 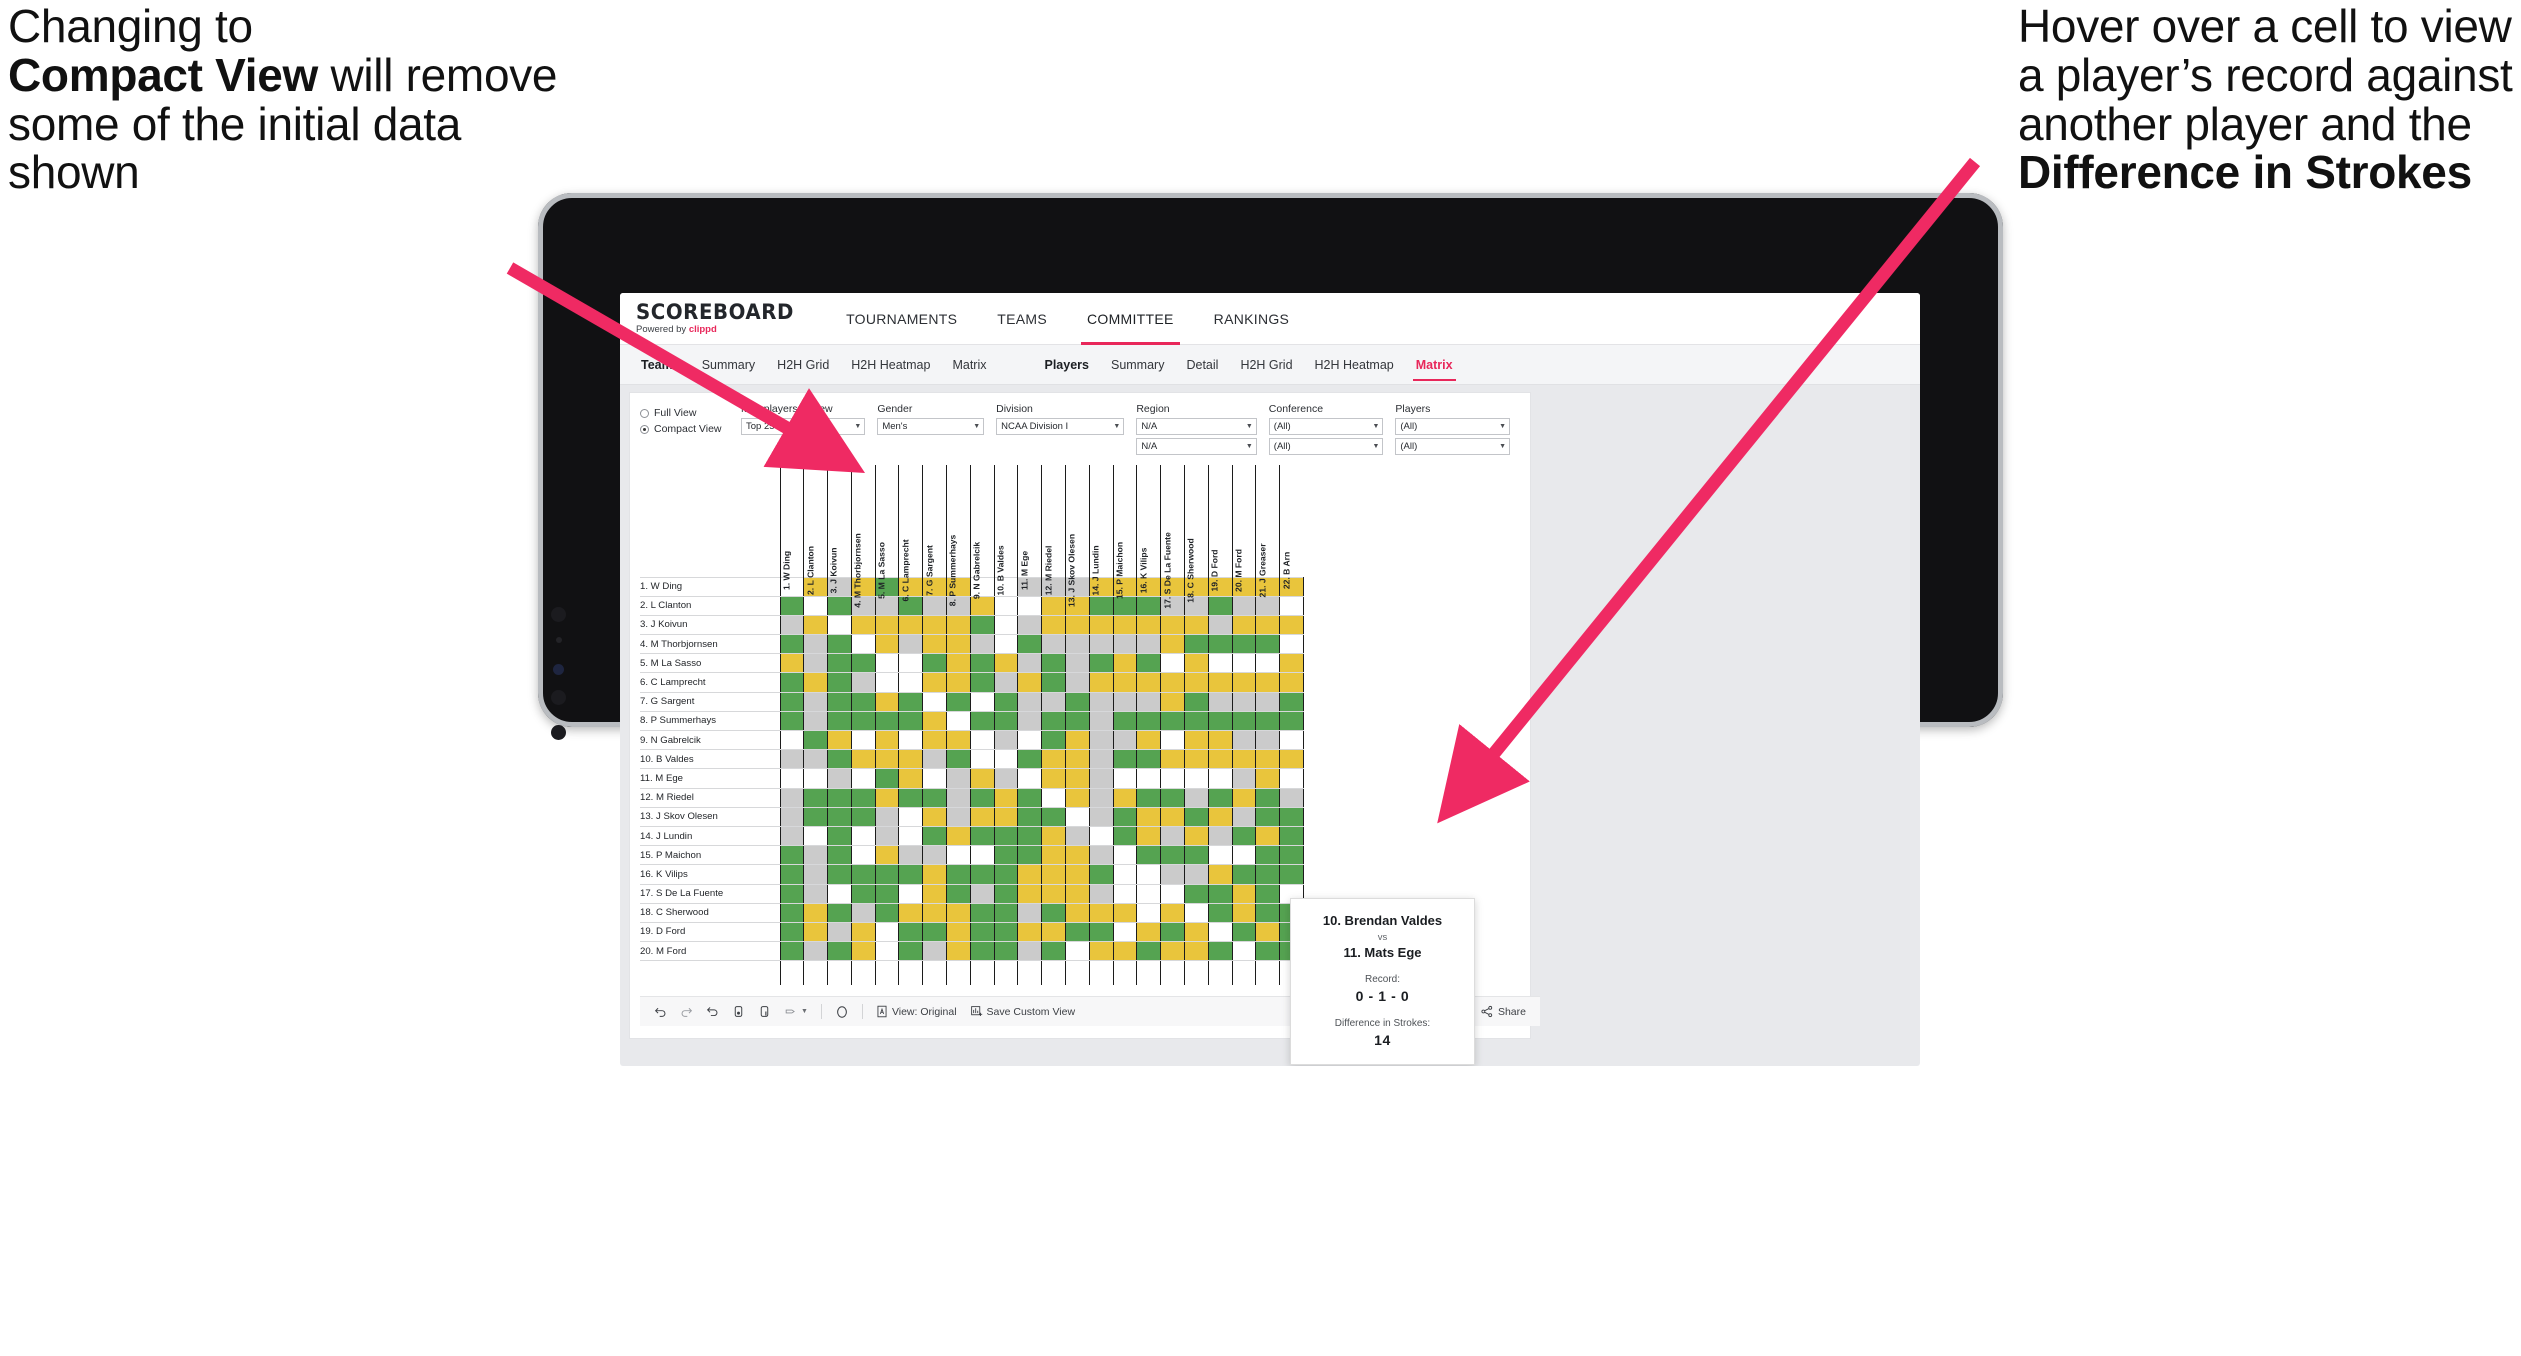 What do you see at coordinates (815, 530) in the screenshot?
I see `matrix-col-header: 2. L Clanton` at bounding box center [815, 530].